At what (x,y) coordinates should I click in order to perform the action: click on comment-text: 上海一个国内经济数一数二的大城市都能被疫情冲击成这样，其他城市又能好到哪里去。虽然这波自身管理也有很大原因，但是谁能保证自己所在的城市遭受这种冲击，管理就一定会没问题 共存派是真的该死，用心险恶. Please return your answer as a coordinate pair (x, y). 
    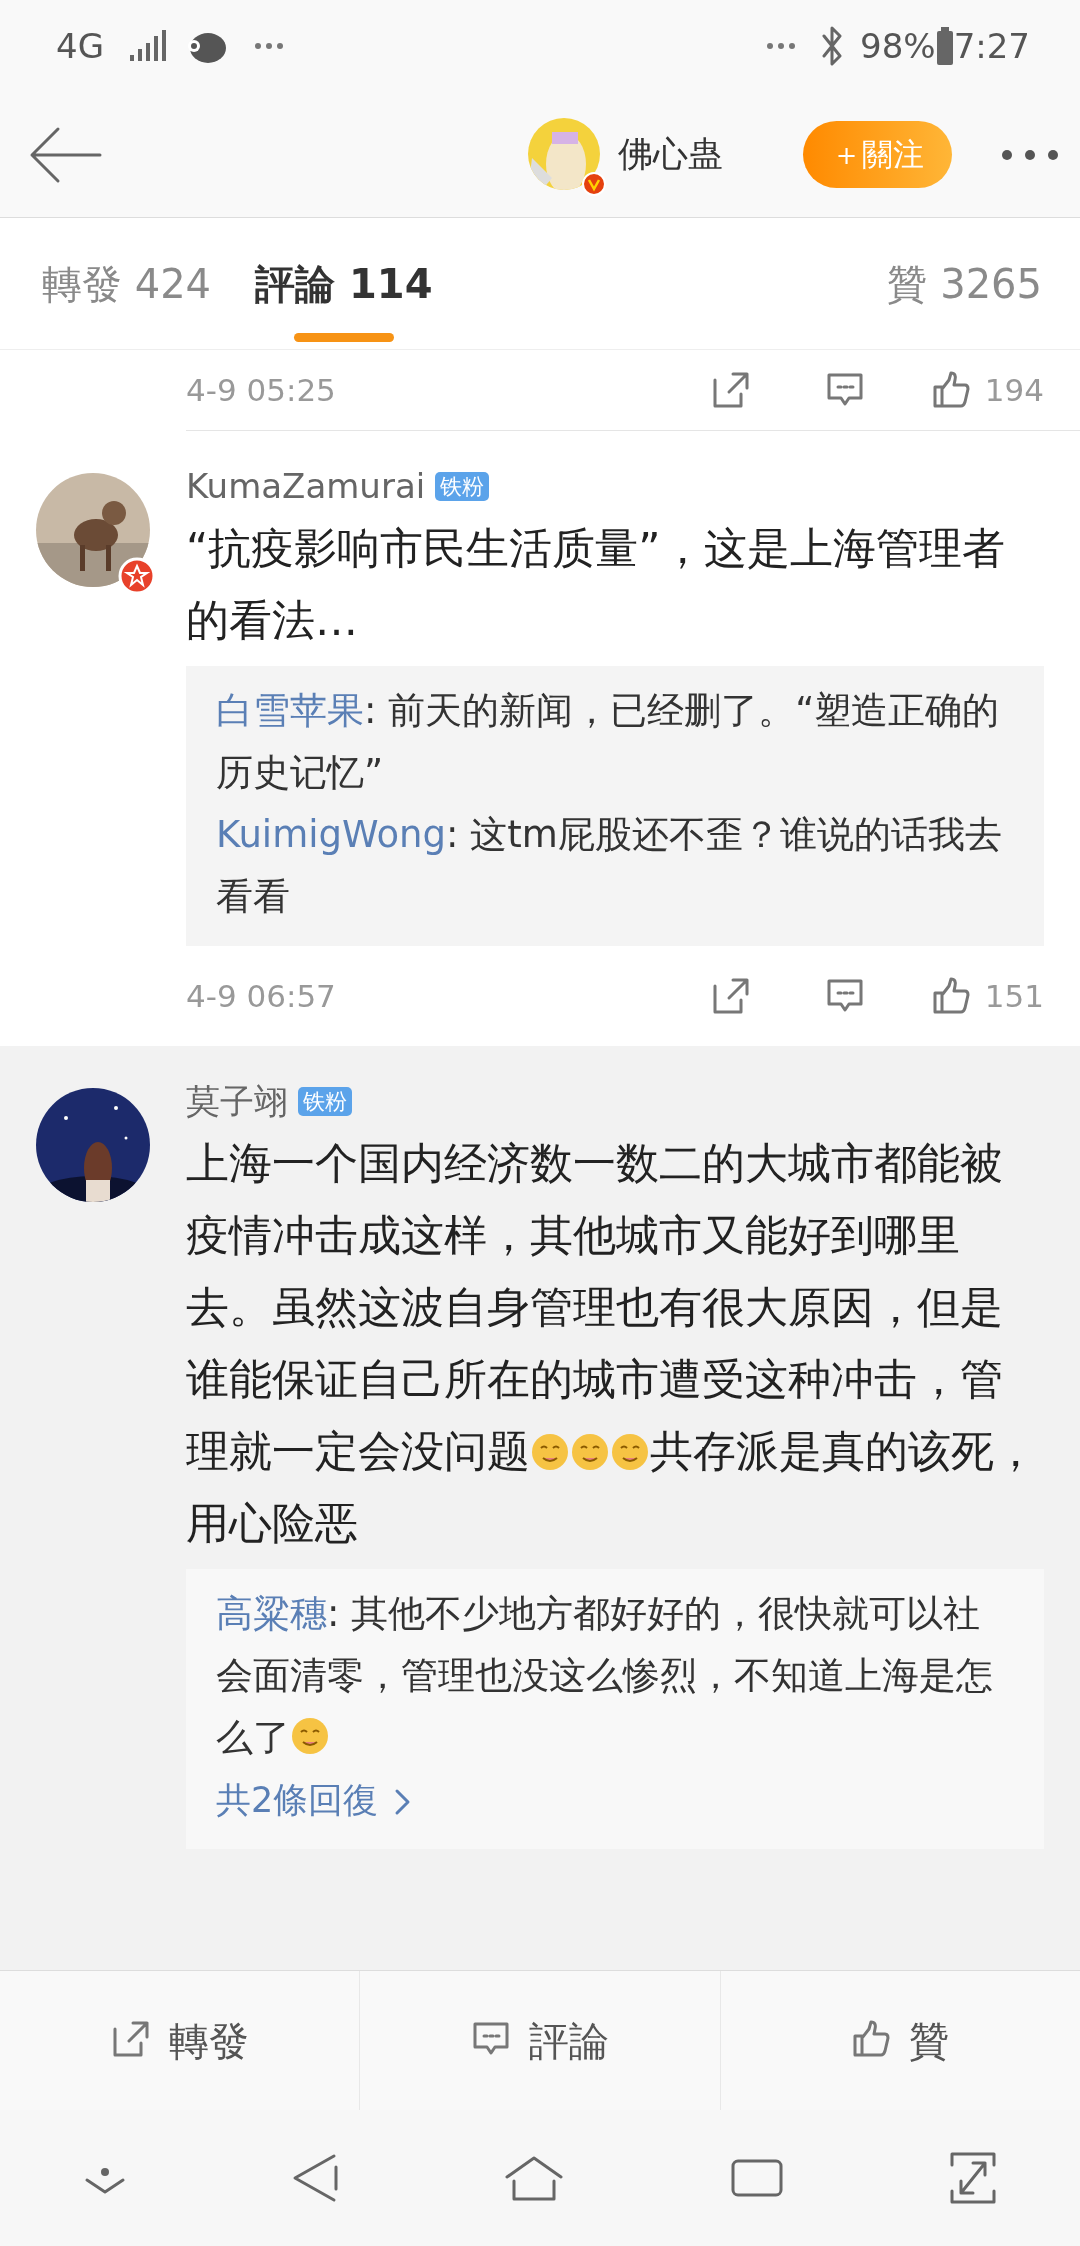
    Looking at the image, I should click on (612, 1343).